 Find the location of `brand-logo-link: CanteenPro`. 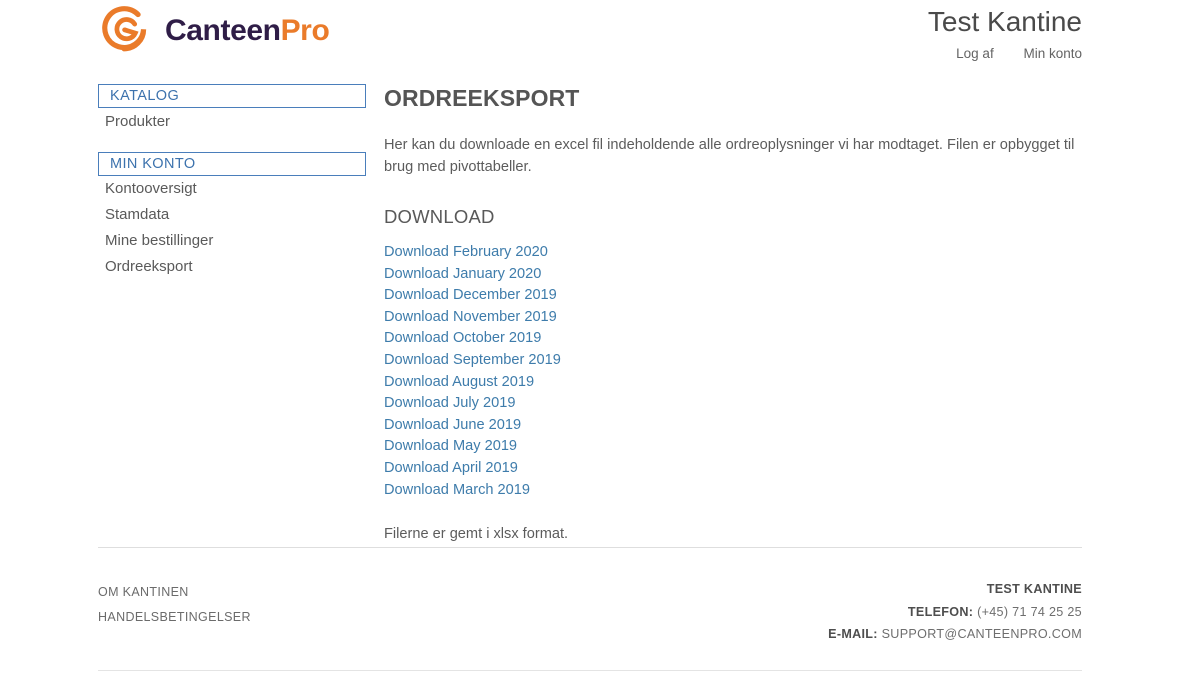

brand-logo-link: CanteenPro is located at coordinates (214, 31).